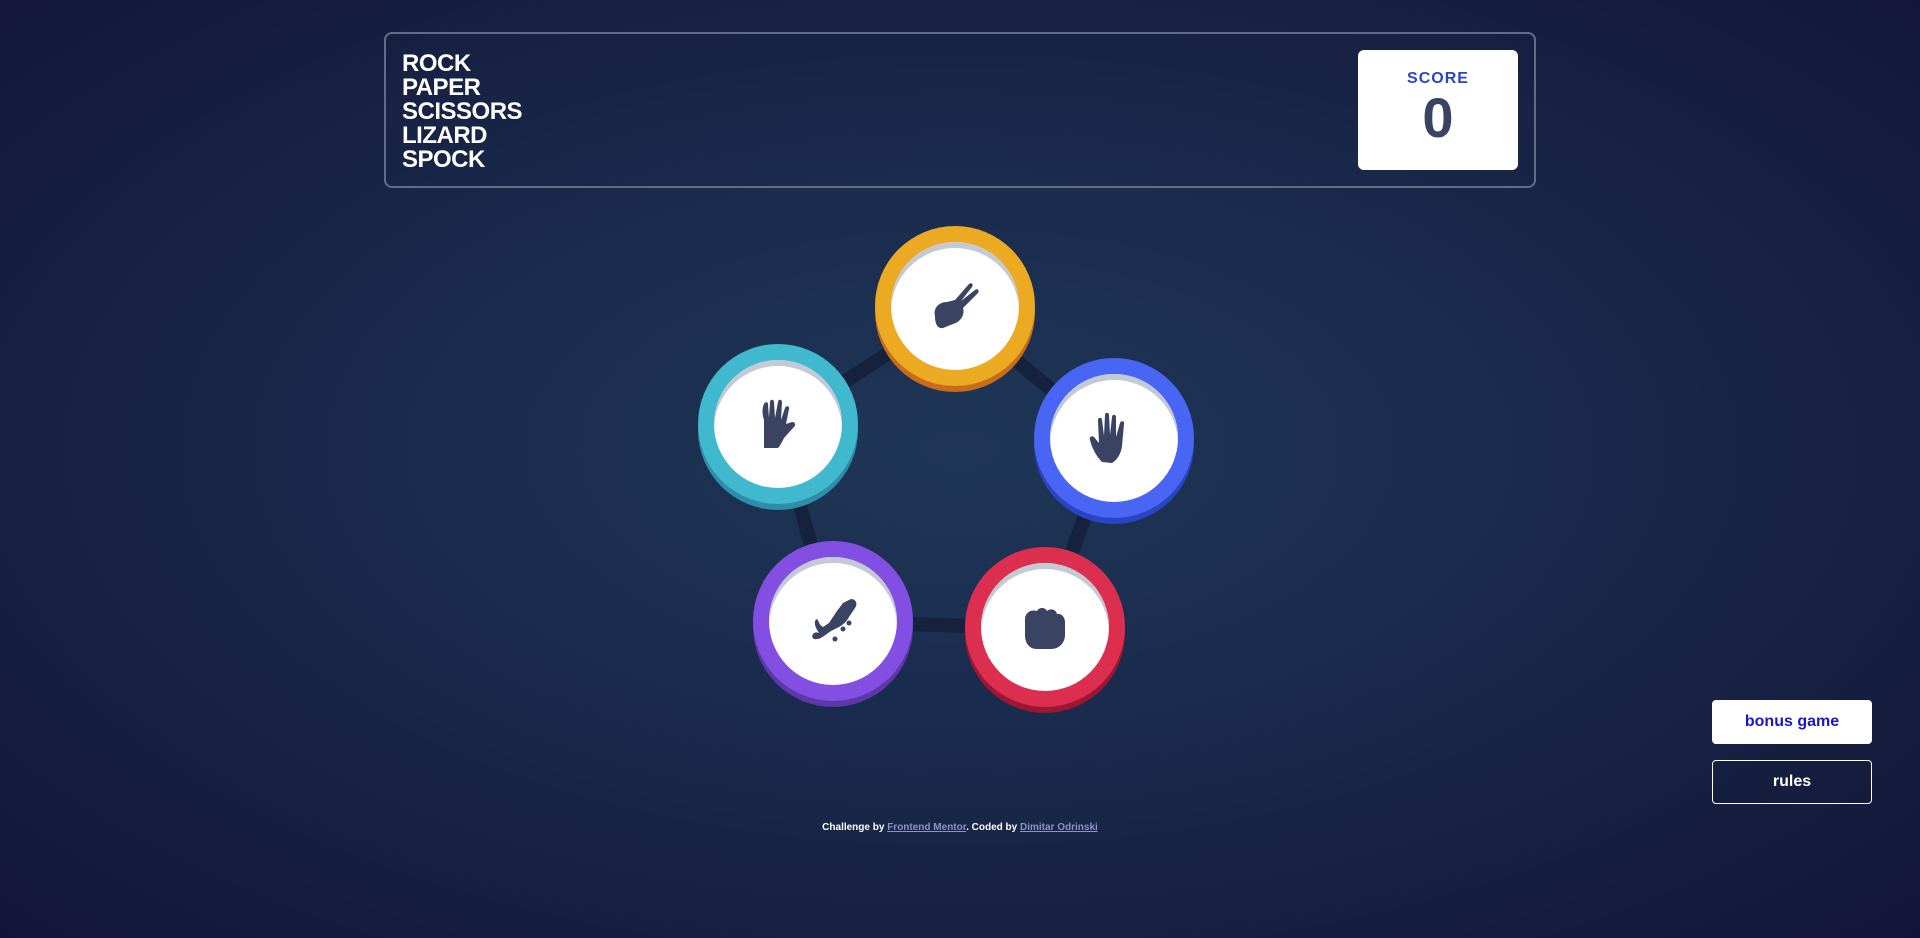  What do you see at coordinates (1792, 722) in the screenshot?
I see `bonus-game-button: bonus game` at bounding box center [1792, 722].